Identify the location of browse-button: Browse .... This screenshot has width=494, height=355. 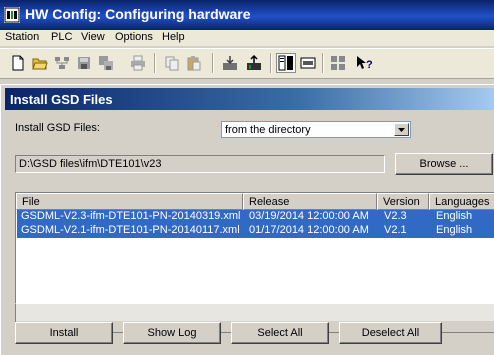
(444, 164).